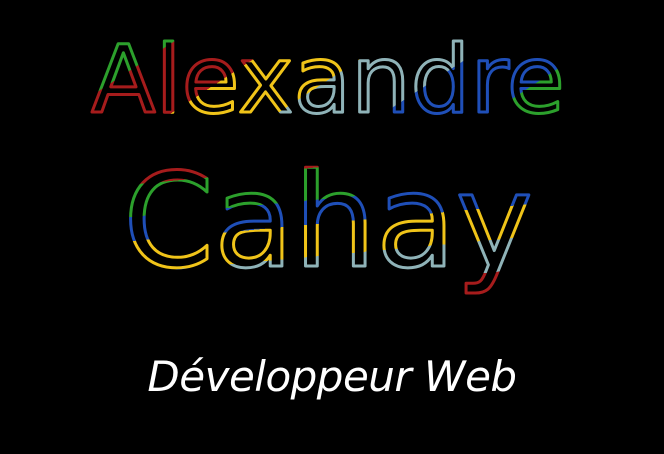 The width and height of the screenshot is (664, 454). What do you see at coordinates (332, 376) in the screenshot?
I see `job-title: Développeur Web` at bounding box center [332, 376].